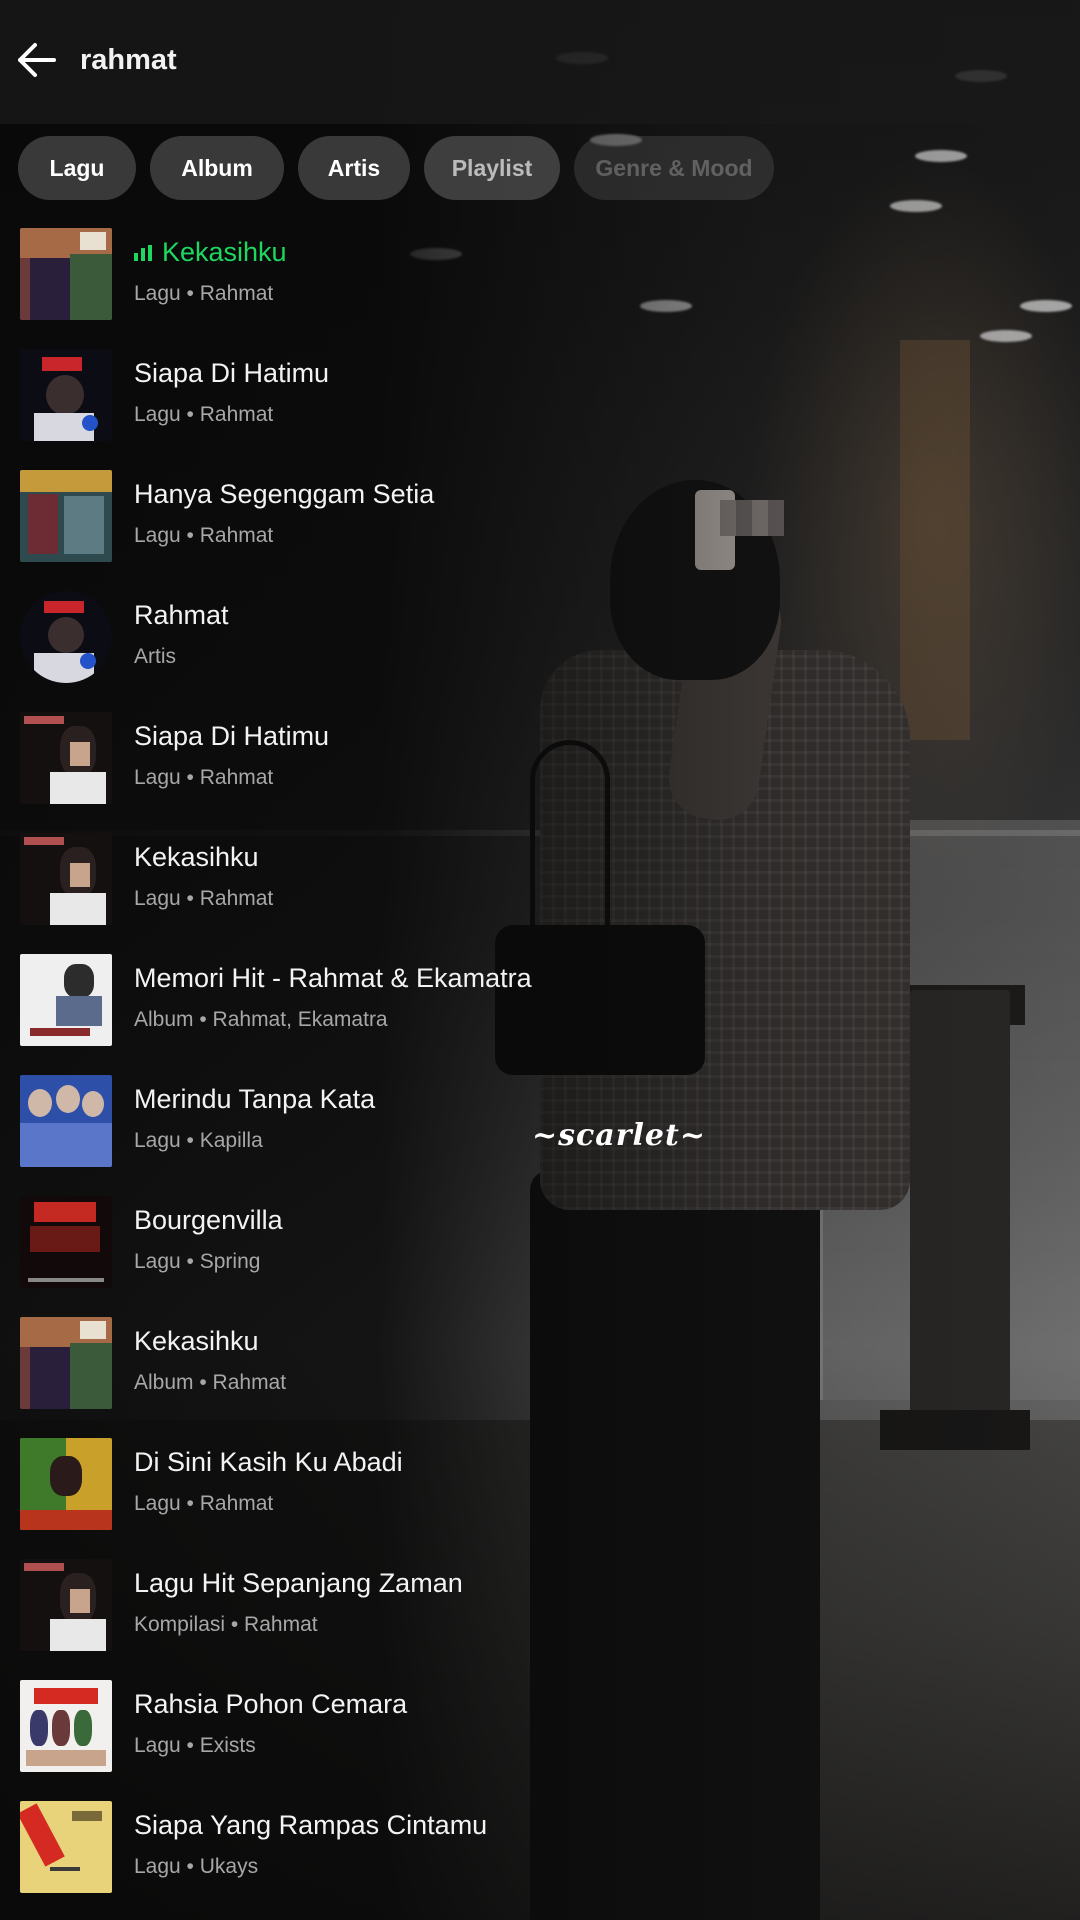 This screenshot has height=1920, width=1080. What do you see at coordinates (255, 1099) in the screenshot?
I see `result-title: Merindu Tanpa Kata` at bounding box center [255, 1099].